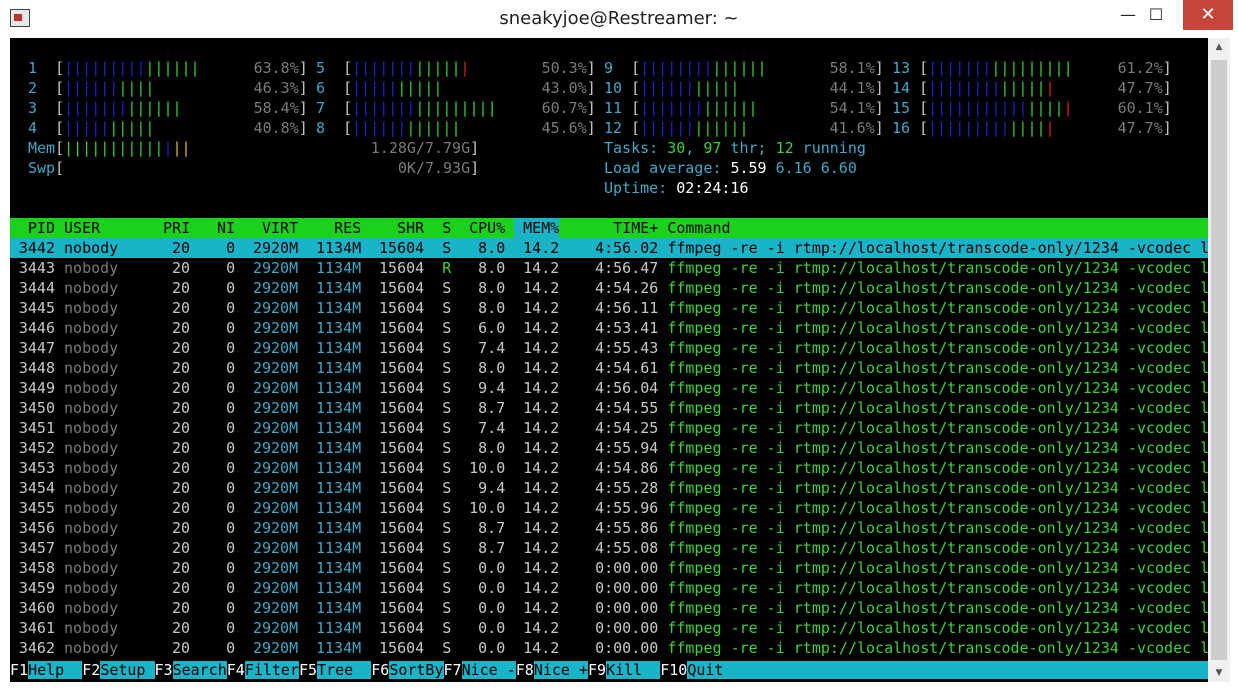  I want to click on cpu-id: 7, so click(321, 108).